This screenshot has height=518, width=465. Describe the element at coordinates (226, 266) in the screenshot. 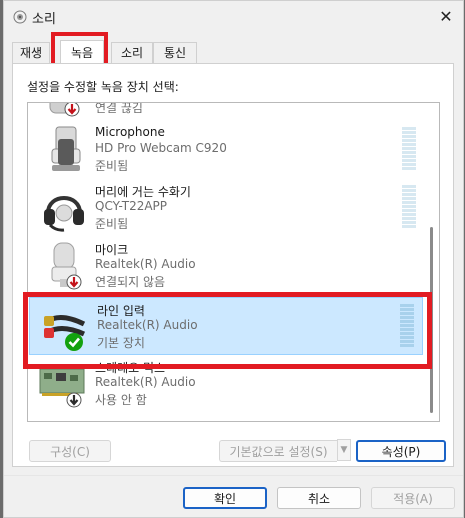

I see `list-item: 마이크 Realtek(R) Audio 연결되지 않음` at that location.